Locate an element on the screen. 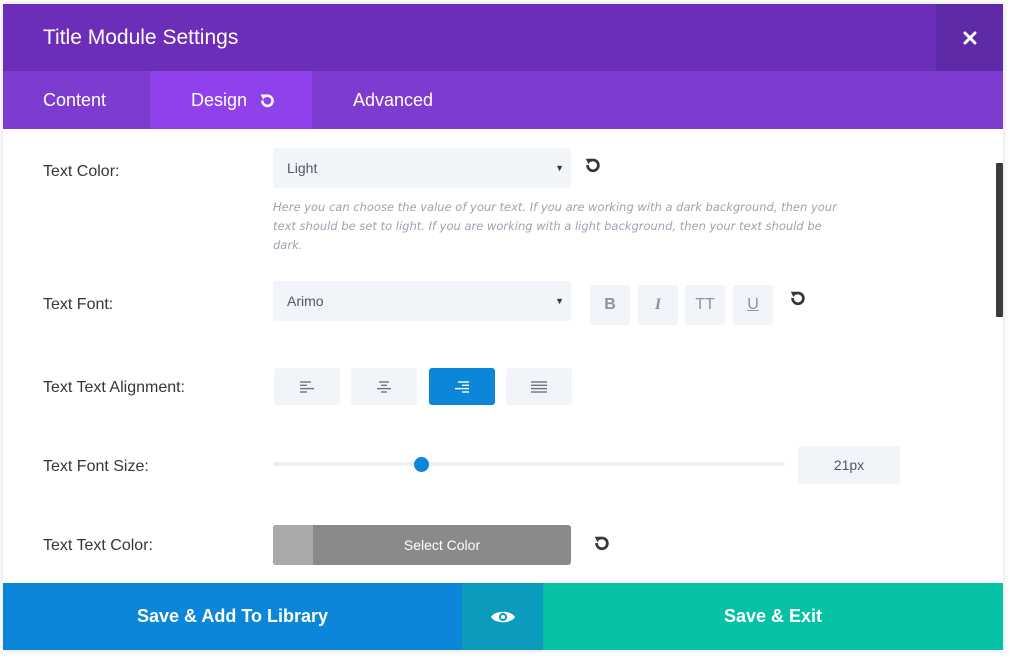 Image resolution: width=1010 pixels, height=657 pixels. font-size-slider-handle is located at coordinates (421, 464).